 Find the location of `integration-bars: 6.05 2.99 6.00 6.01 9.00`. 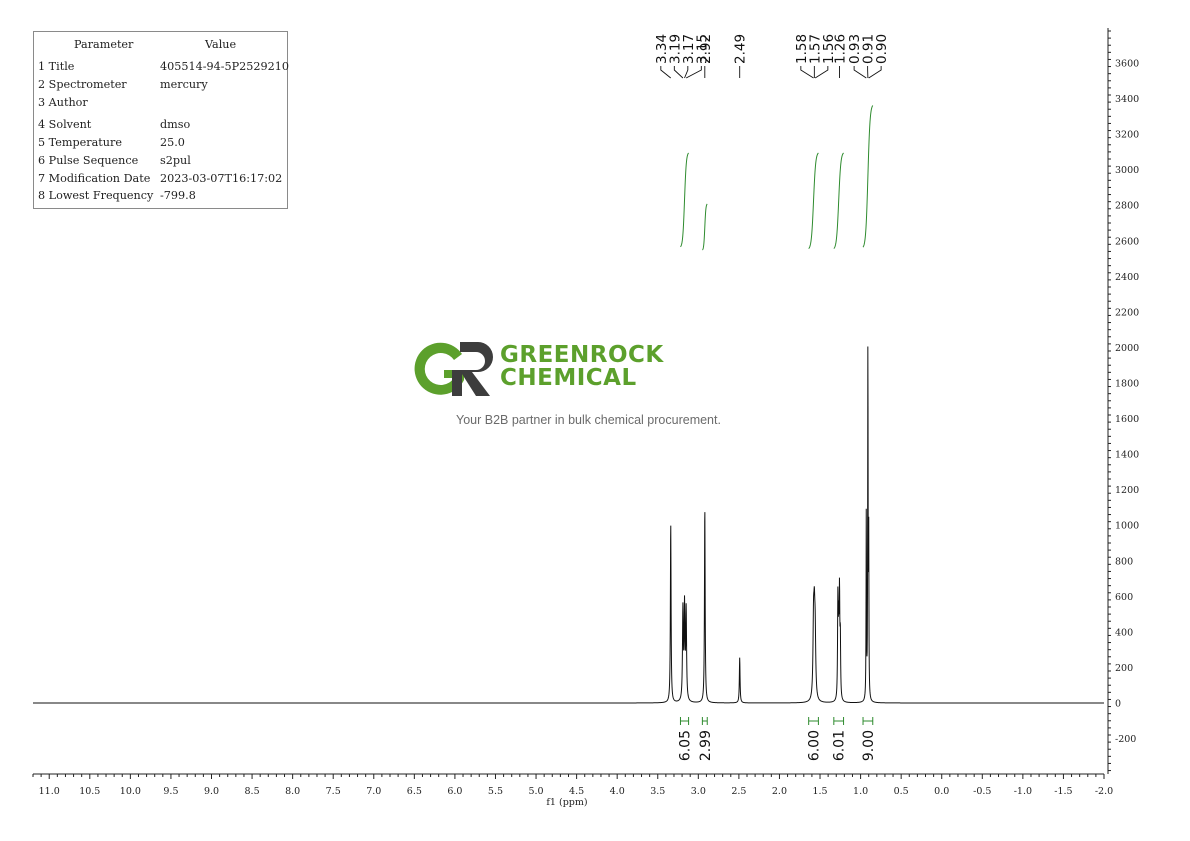

integration-bars: 6.05 2.99 6.00 6.01 9.00 is located at coordinates (777, 739).